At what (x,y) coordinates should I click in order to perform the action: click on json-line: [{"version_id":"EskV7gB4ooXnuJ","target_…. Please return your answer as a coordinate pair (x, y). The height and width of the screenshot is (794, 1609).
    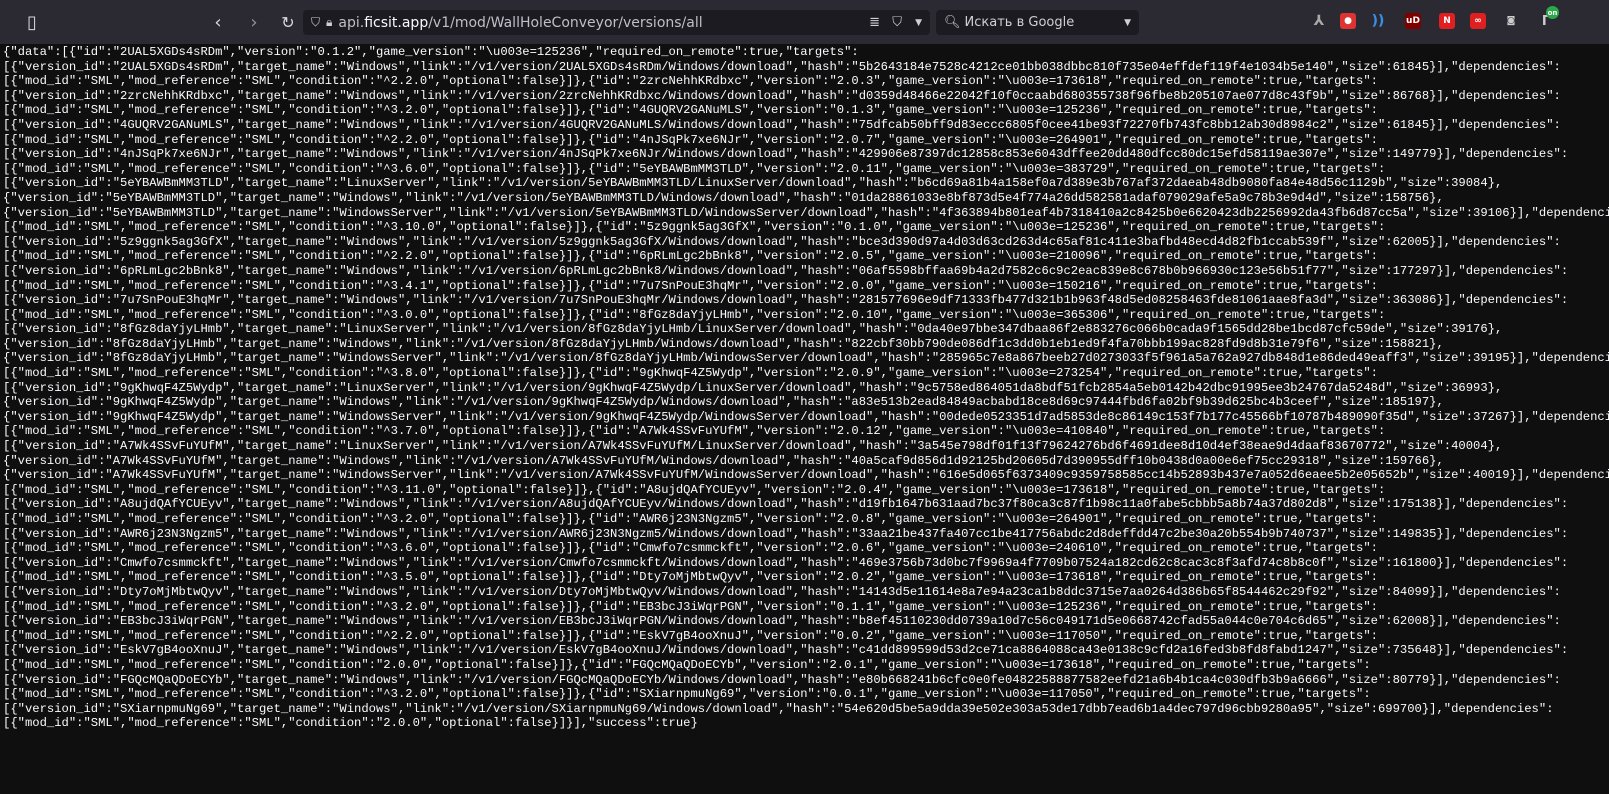
    Looking at the image, I should click on (786, 650).